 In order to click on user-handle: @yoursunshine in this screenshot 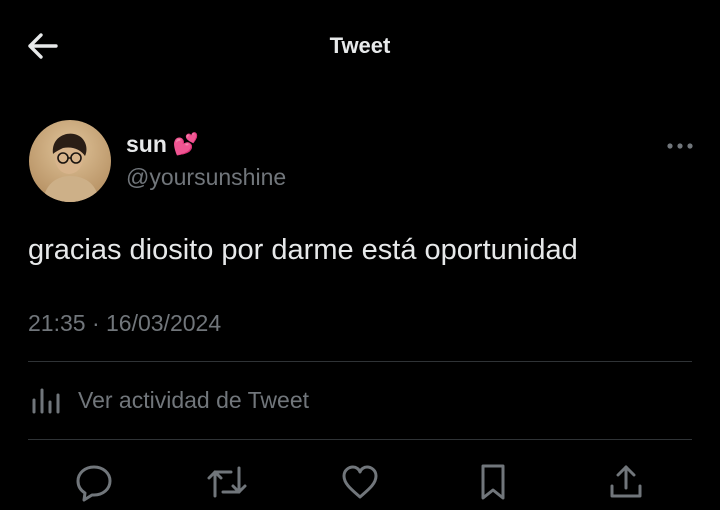, I will do `click(206, 177)`.